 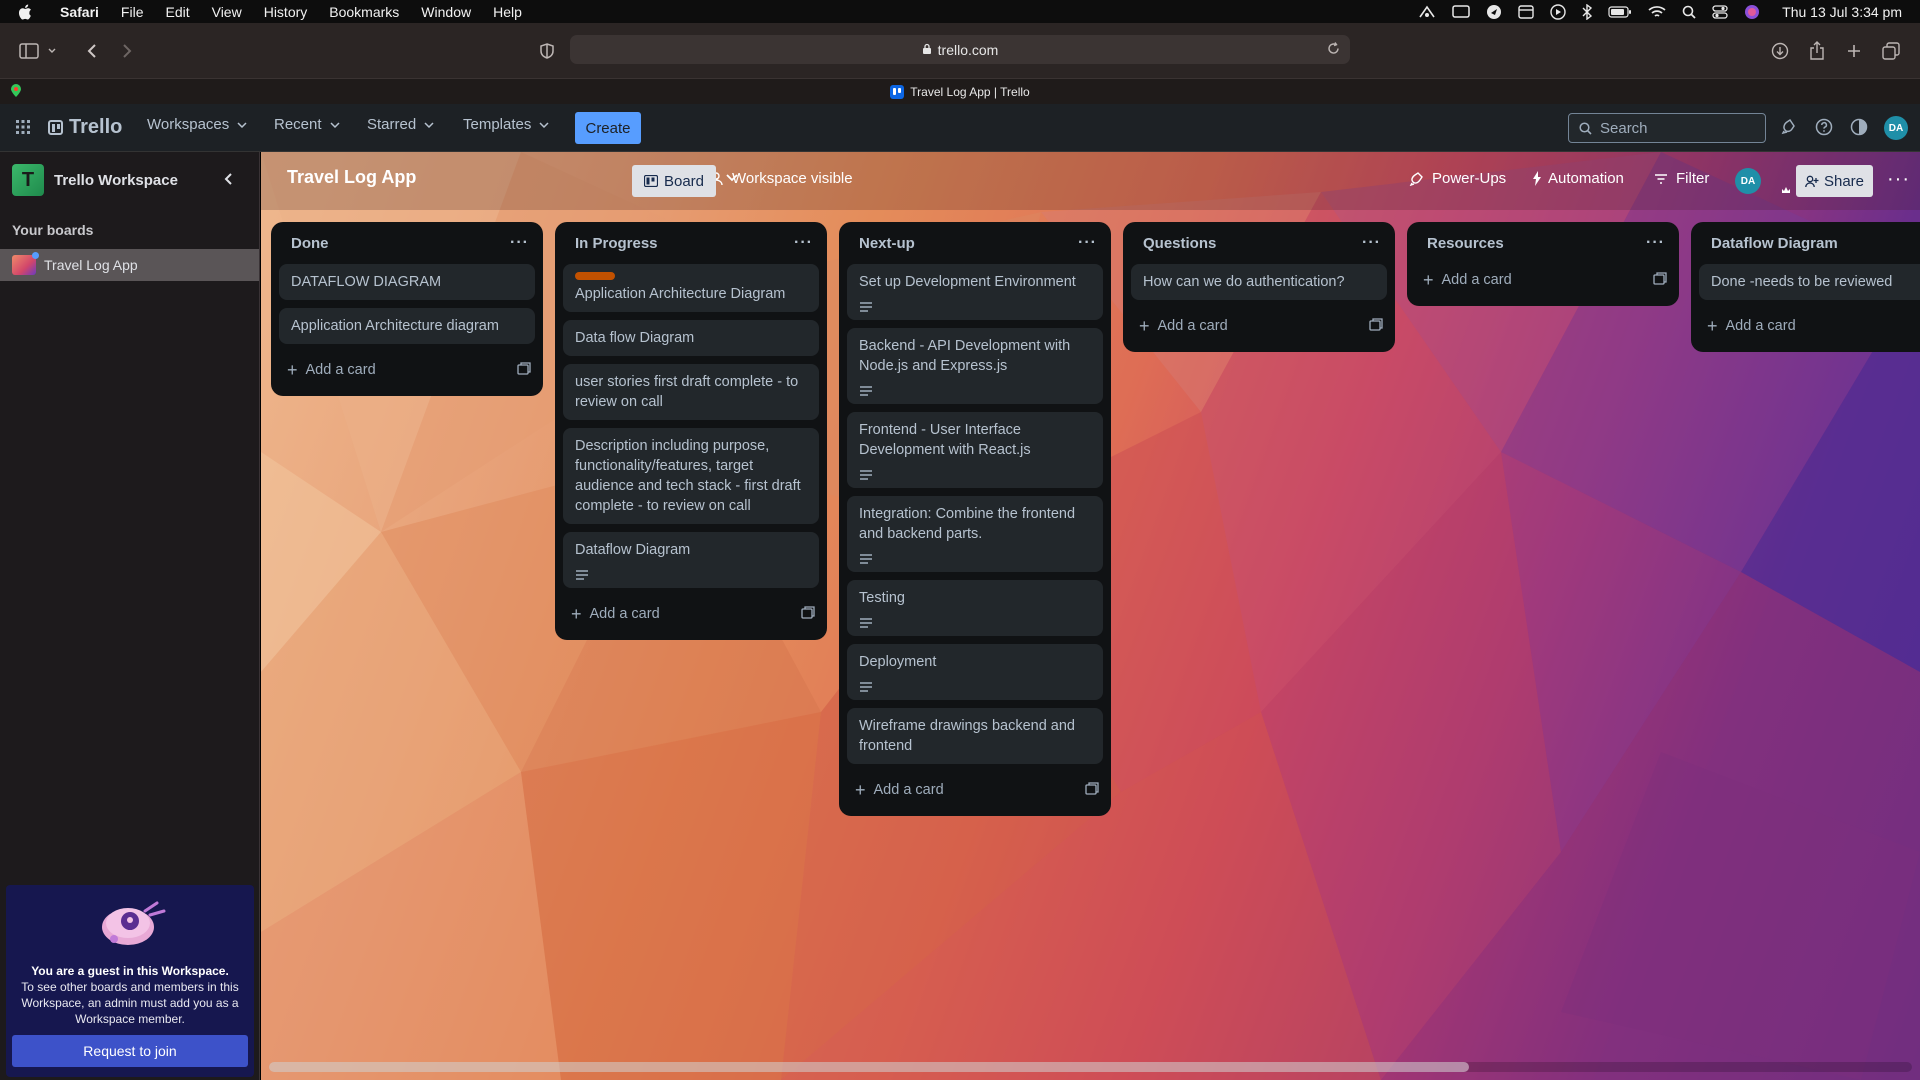 What do you see at coordinates (1859, 129) in the screenshot?
I see `theme-toggle-icon` at bounding box center [1859, 129].